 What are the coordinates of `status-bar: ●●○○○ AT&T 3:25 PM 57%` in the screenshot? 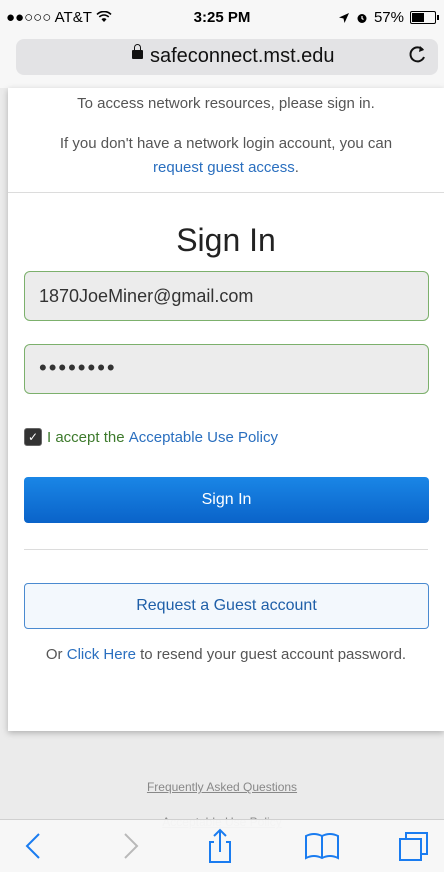 It's located at (222, 19).